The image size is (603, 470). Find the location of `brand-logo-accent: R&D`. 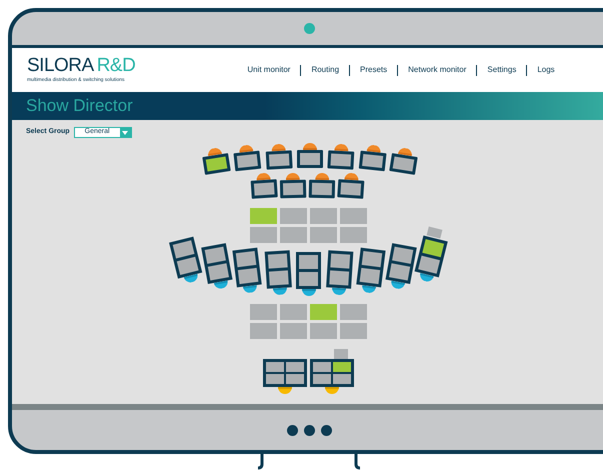

brand-logo-accent: R&D is located at coordinates (116, 65).